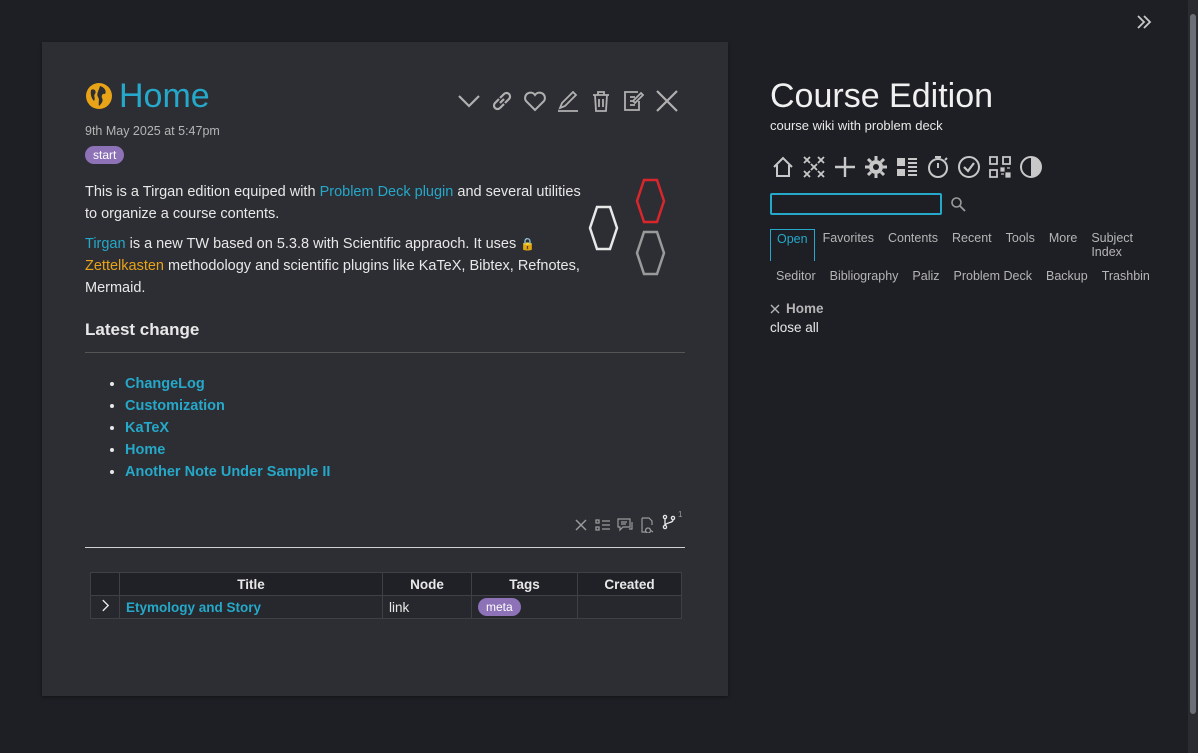 The width and height of the screenshot is (1198, 753). I want to click on qr-code-icon, so click(1000, 167).